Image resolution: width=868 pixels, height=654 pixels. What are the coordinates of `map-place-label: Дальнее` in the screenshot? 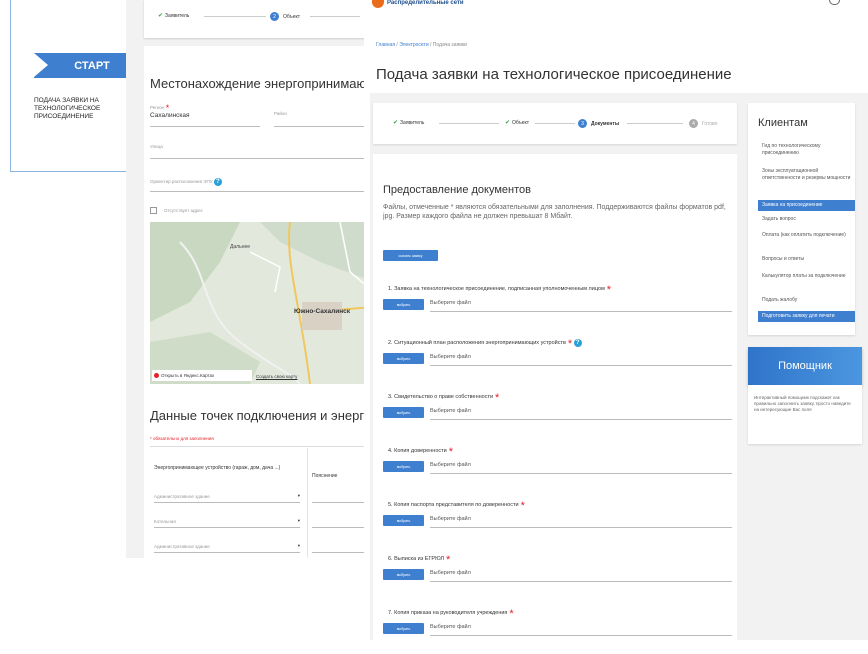 It's located at (240, 247).